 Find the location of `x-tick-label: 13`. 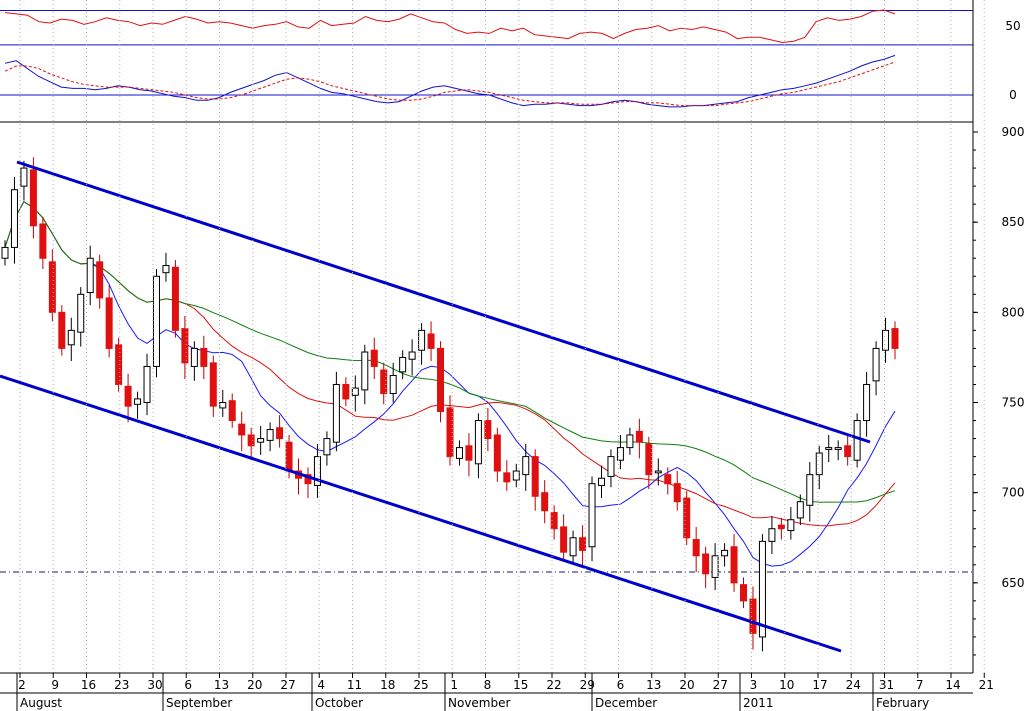

x-tick-label: 13 is located at coordinates (653, 685).